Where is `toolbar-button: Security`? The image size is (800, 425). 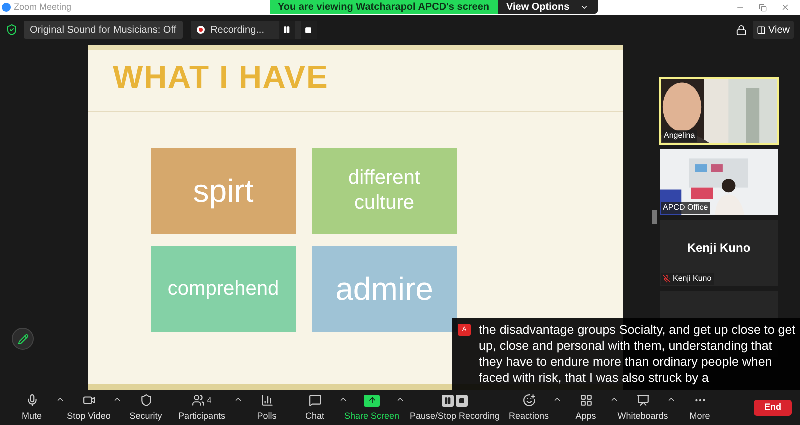
toolbar-button: Security is located at coordinates (146, 408).